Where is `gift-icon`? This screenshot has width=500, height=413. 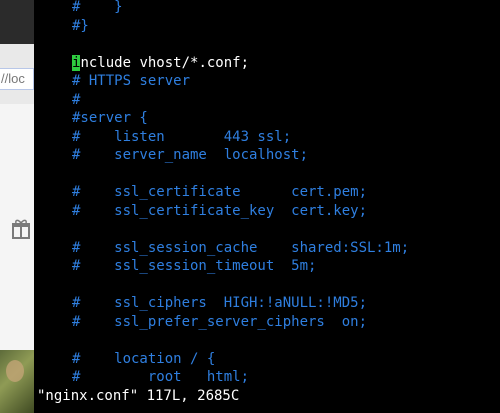
gift-icon is located at coordinates (21, 229).